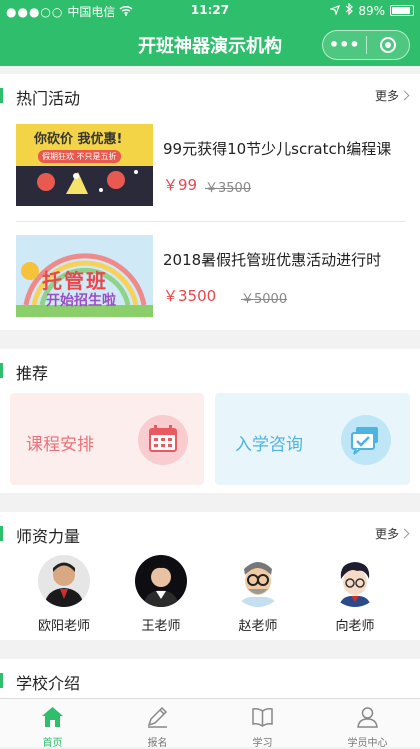 The width and height of the screenshot is (420, 749). Describe the element at coordinates (84, 165) in the screenshot. I see `activity-thumbnail: 你砍价 我优惠! 假期狂欢 不只是五折` at that location.